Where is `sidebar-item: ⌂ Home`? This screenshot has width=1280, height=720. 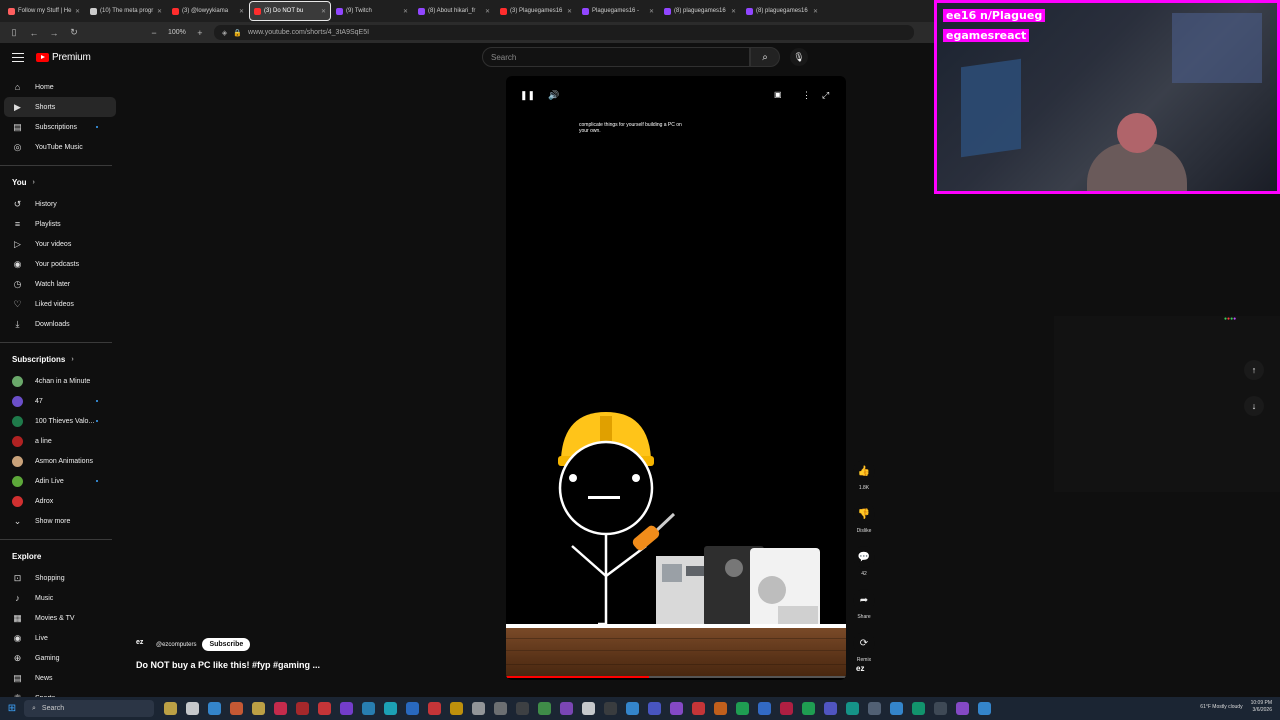 sidebar-item: ⌂ Home is located at coordinates (60, 87).